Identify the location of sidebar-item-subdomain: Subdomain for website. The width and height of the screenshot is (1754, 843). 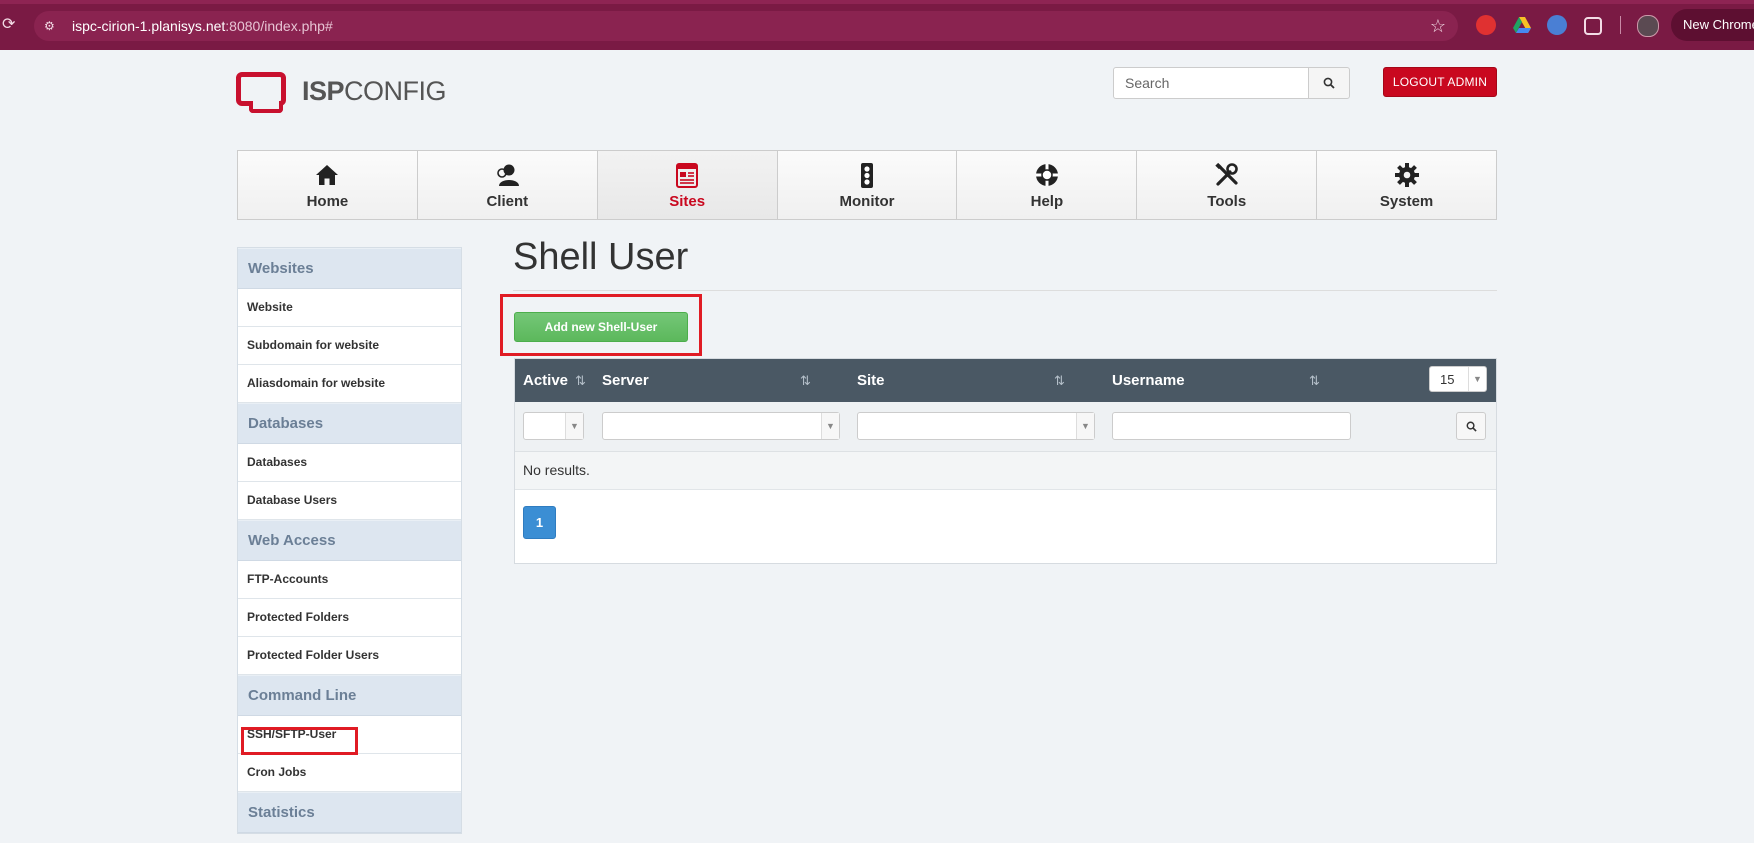
(349, 346).